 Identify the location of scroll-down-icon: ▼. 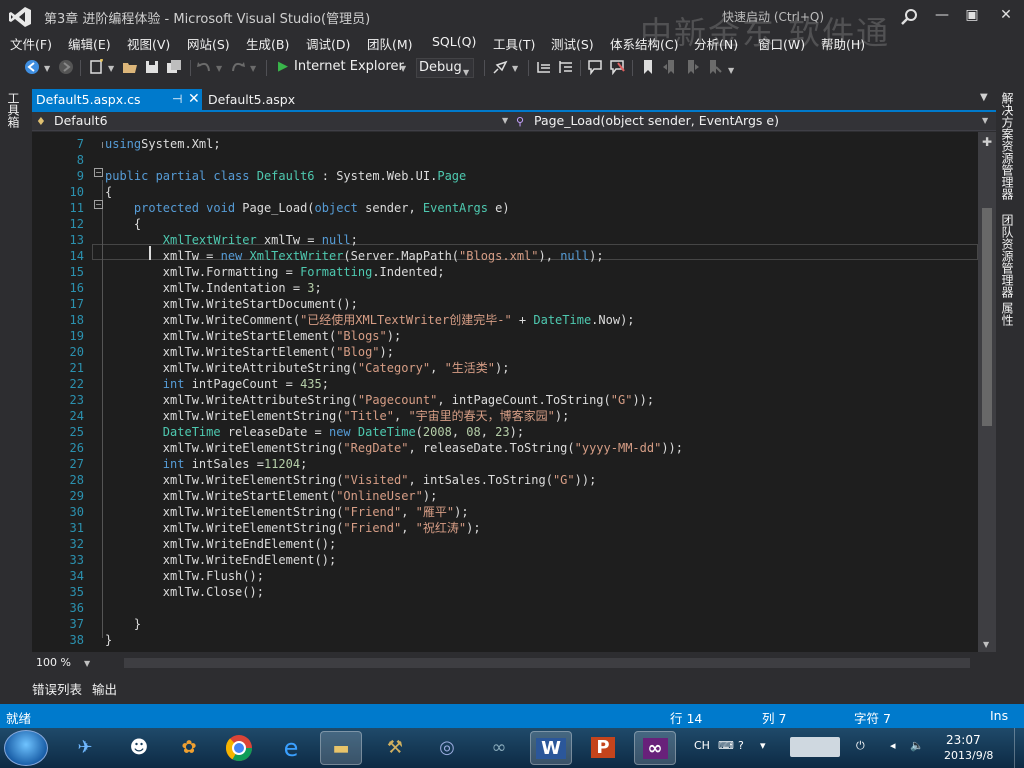
(986, 644).